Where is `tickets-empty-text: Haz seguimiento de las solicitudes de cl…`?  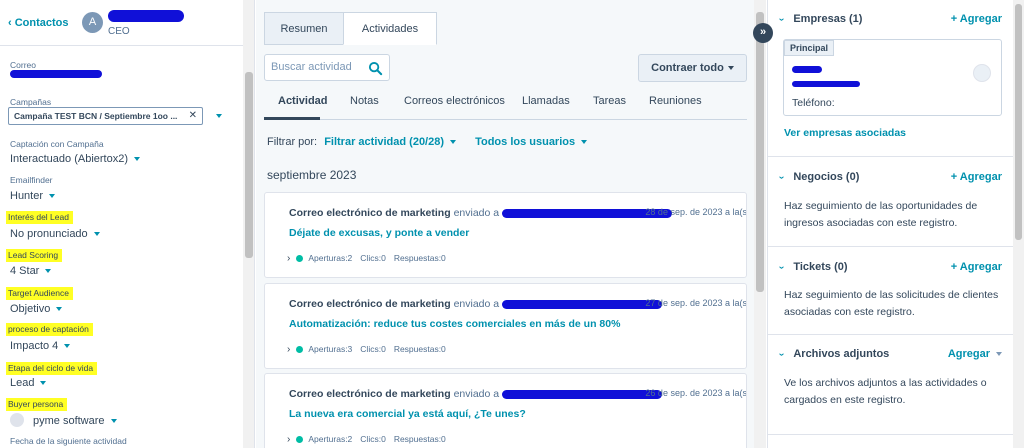
tickets-empty-text: Haz seguimiento de las solicitudes de cl… is located at coordinates (891, 303).